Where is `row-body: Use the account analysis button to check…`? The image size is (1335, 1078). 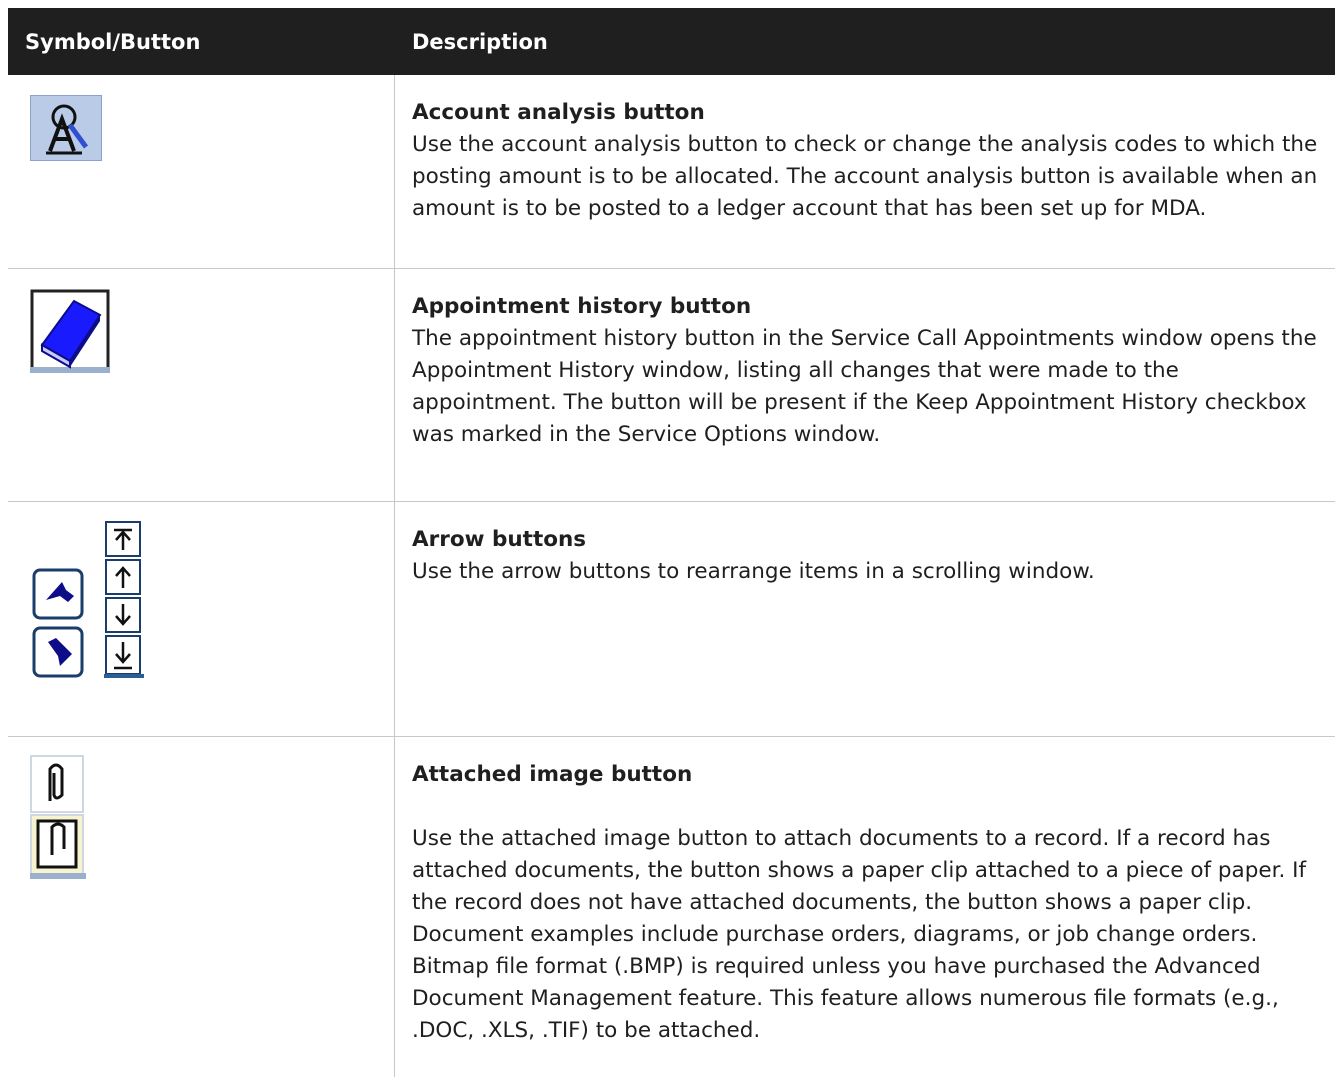 row-body: Use the account analysis button to check… is located at coordinates (865, 176).